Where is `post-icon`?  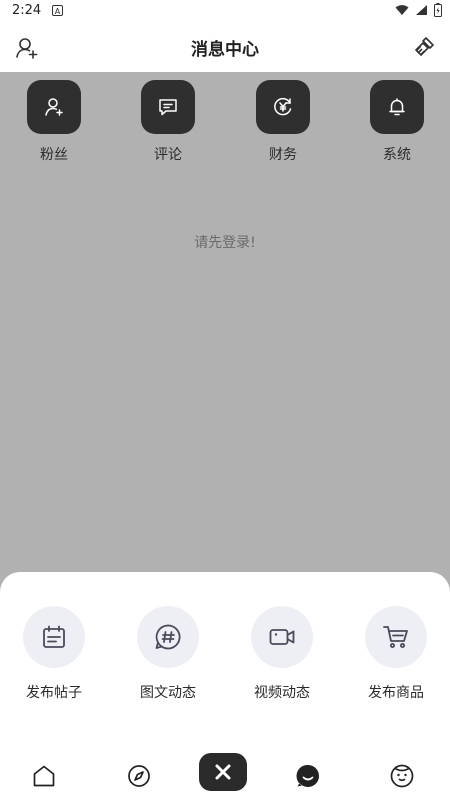
post-icon is located at coordinates (54, 637).